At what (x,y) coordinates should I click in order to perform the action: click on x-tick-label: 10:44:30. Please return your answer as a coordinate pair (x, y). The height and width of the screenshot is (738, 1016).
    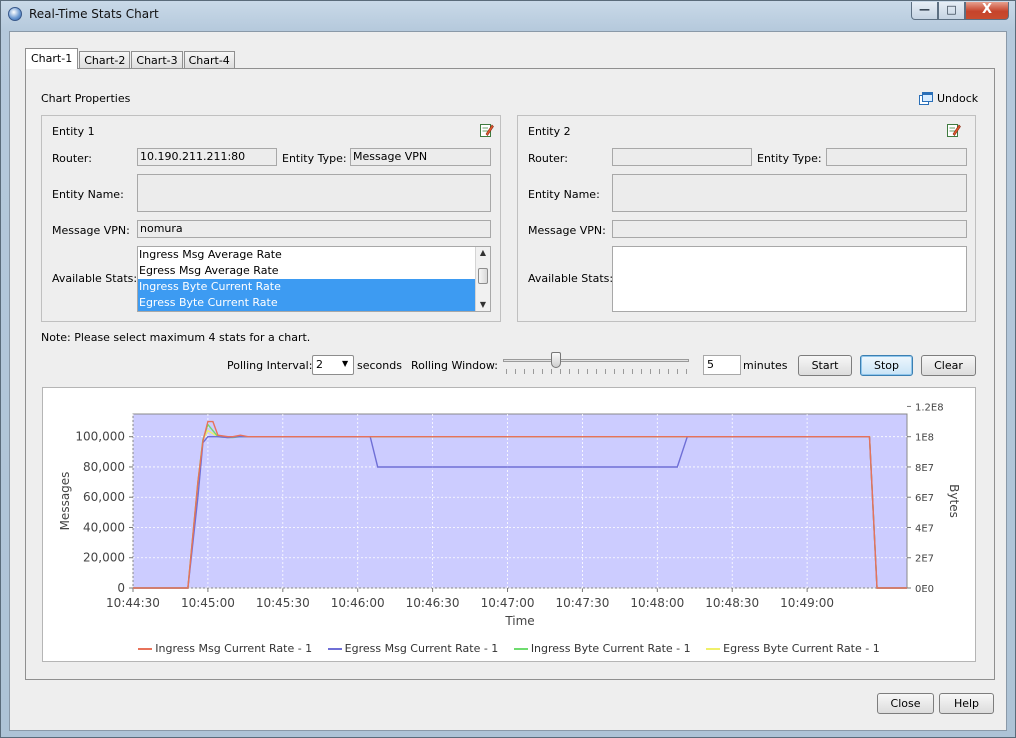
    Looking at the image, I should click on (133, 603).